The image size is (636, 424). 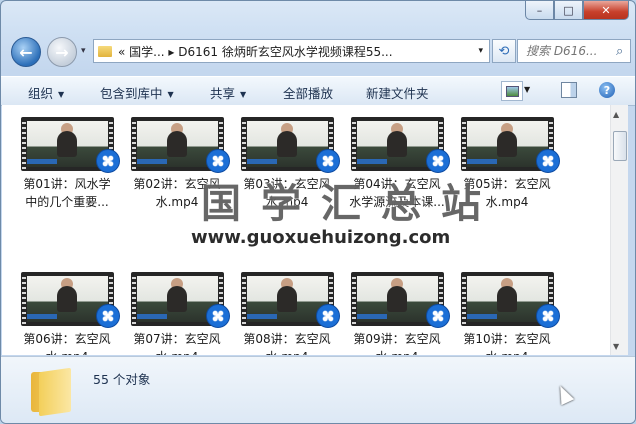 What do you see at coordinates (619, 230) in the screenshot?
I see `vertical-scrollbar: ▲ ▼` at bounding box center [619, 230].